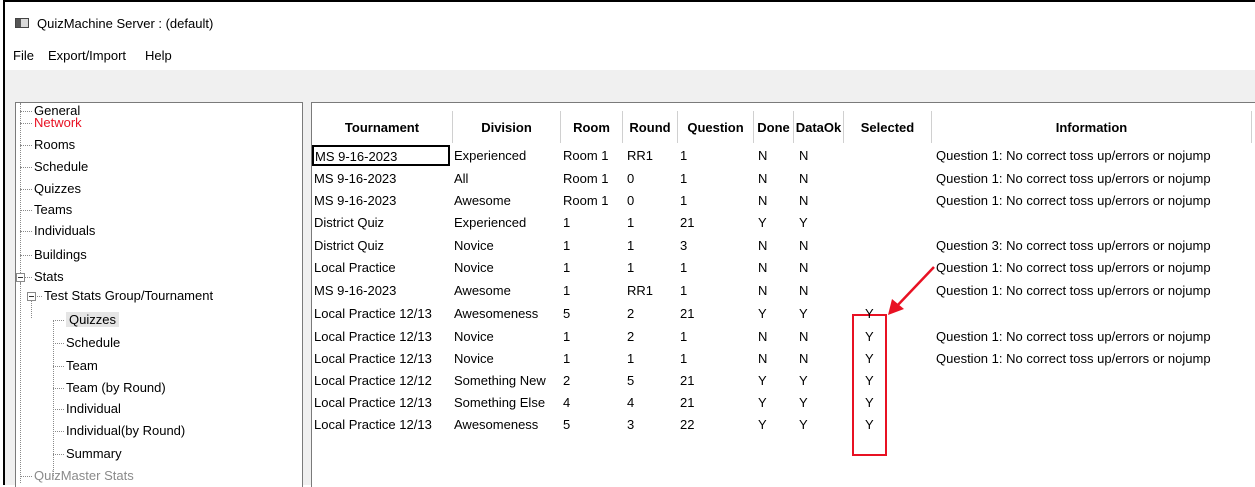  I want to click on tree-item-individuals: Individuals, so click(64, 230).